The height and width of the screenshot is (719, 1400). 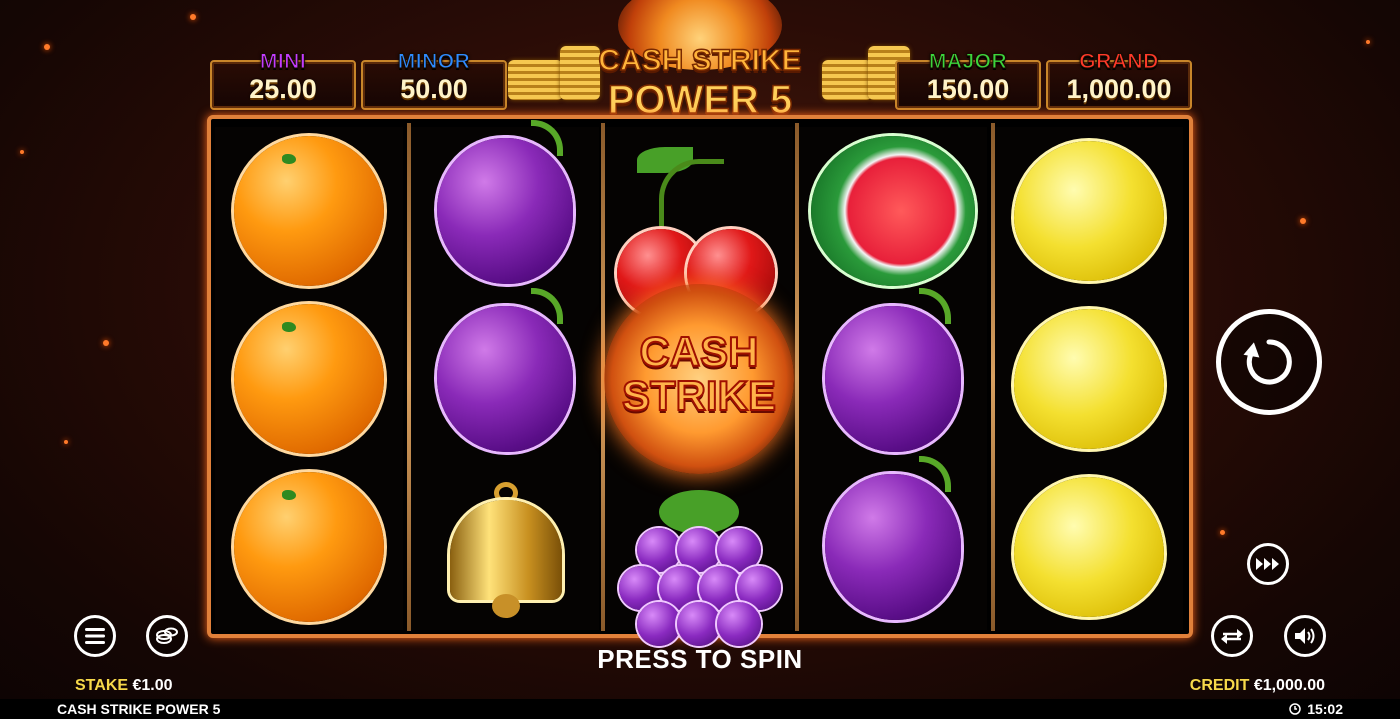 What do you see at coordinates (434, 62) in the screenshot?
I see `jackpot-label: MINOR` at bounding box center [434, 62].